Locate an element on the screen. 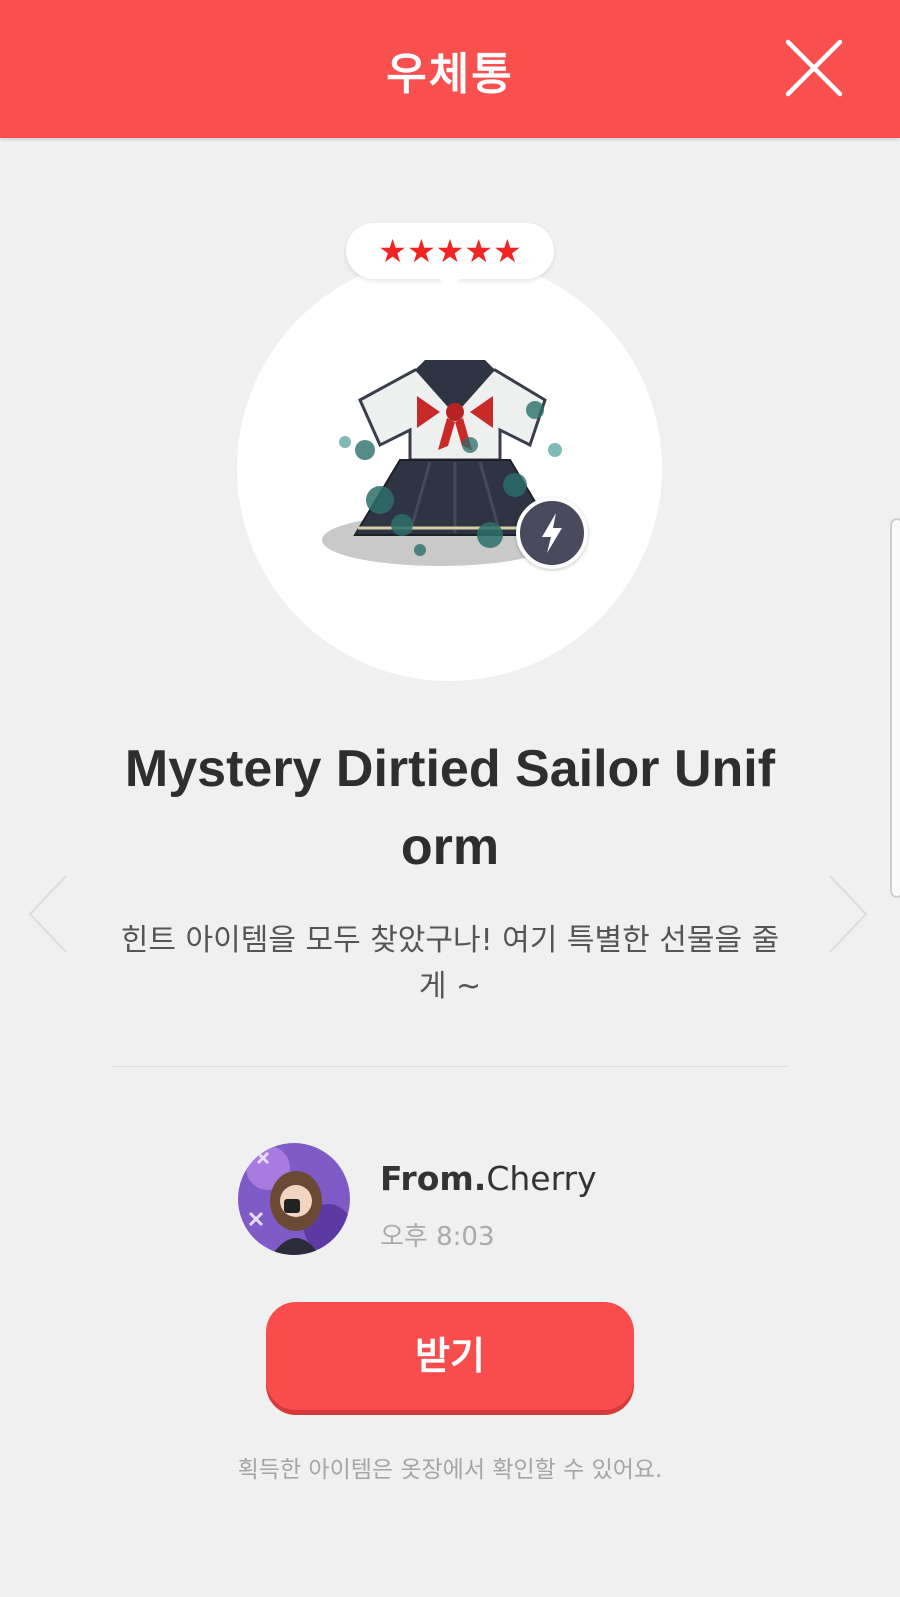  sender-label: From.Cherry is located at coordinates (488, 1178).